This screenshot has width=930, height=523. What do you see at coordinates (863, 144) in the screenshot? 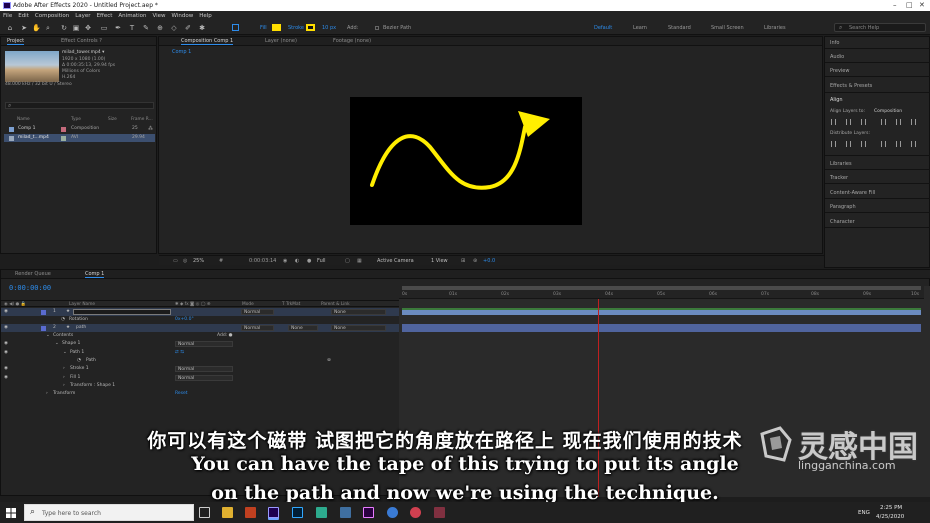
I see `distribute-bottom-icon` at bounding box center [863, 144].